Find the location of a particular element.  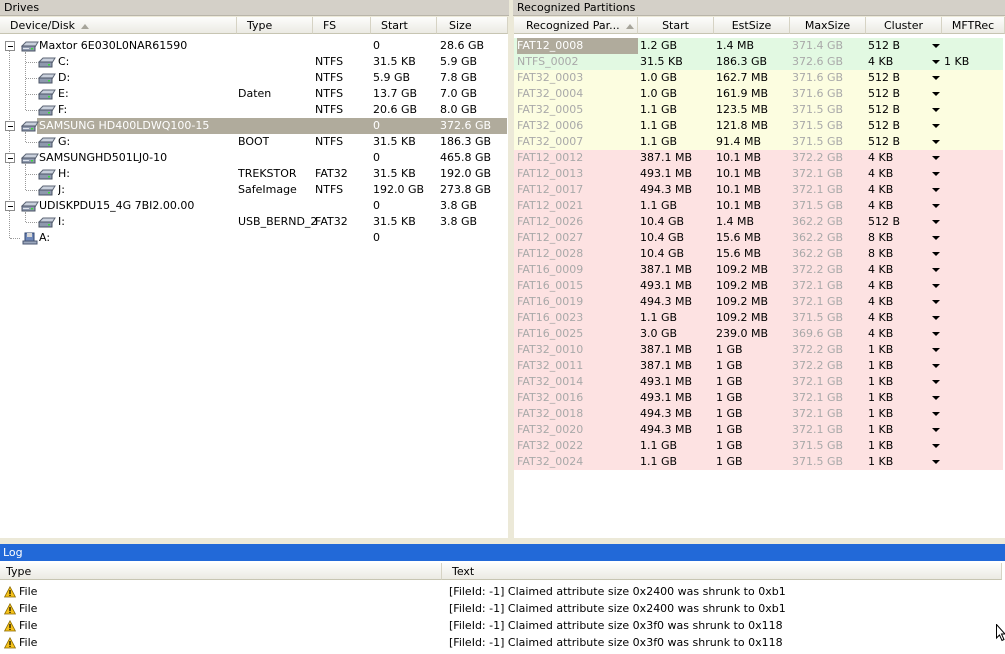

partitions-col-maxsize: MaxSize is located at coordinates (828, 25).